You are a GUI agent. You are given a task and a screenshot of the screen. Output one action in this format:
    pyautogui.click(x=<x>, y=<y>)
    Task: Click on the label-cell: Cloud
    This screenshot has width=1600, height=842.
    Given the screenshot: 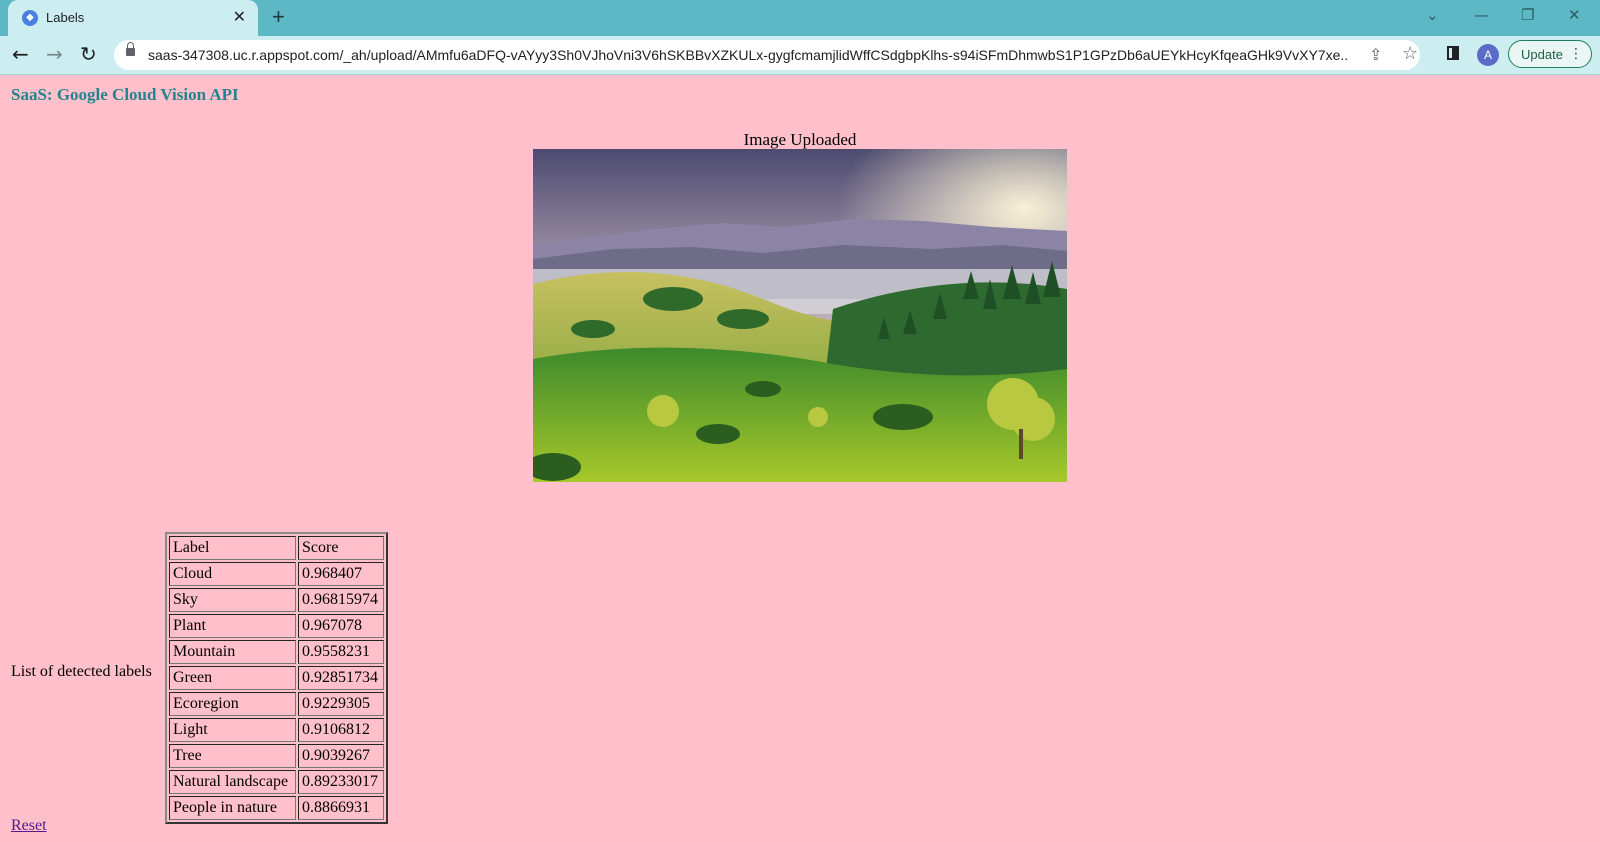 What is the action you would take?
    pyautogui.click(x=232, y=574)
    